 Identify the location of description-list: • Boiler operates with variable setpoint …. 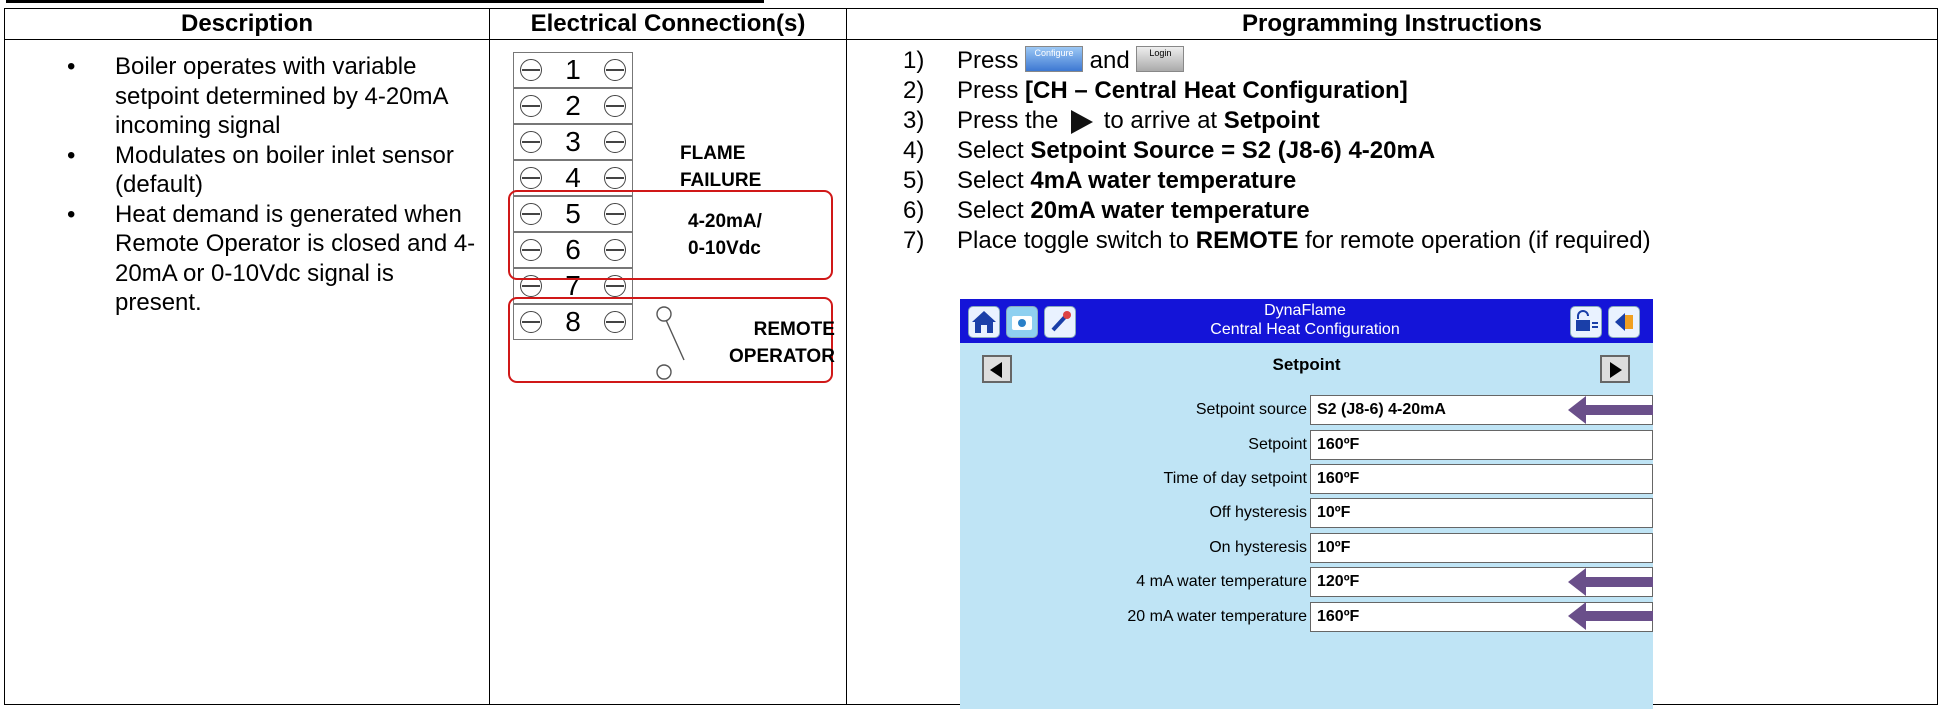
(247, 179).